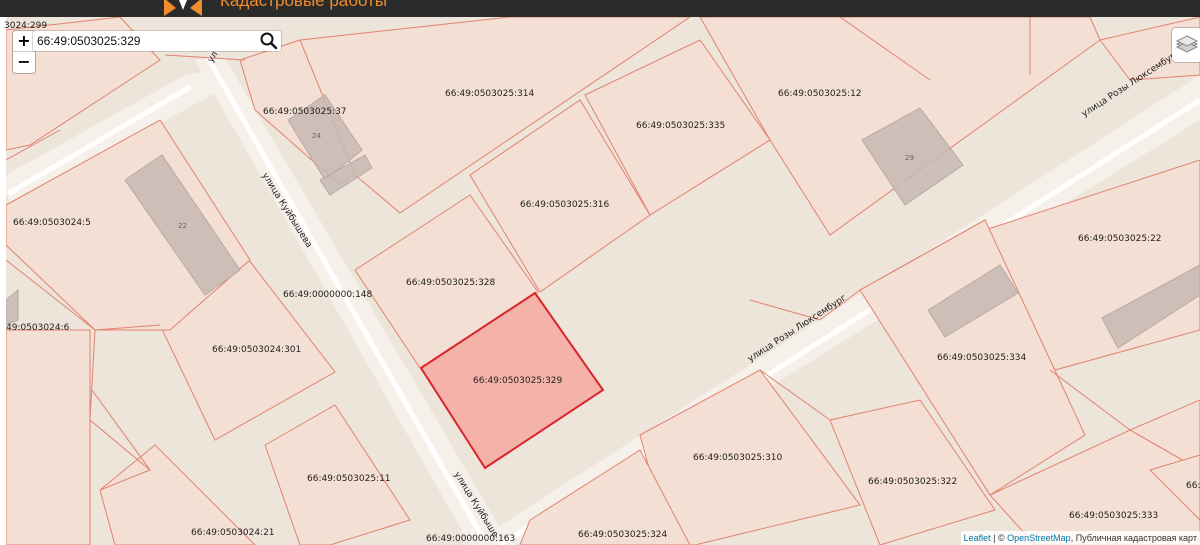 Image resolution: width=1200 pixels, height=545 pixels. Describe the element at coordinates (38, 328) in the screenshot. I see `parcel-label: 49:0503024:6` at that location.